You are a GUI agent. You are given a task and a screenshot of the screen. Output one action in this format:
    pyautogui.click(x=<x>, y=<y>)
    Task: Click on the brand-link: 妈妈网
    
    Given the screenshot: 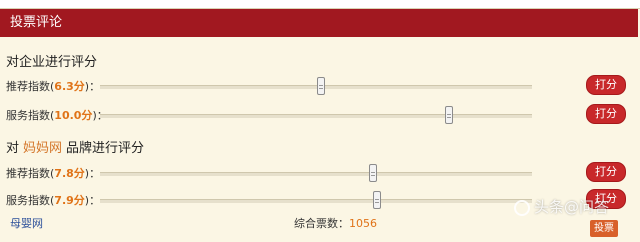 What is the action you would take?
    pyautogui.click(x=42, y=148)
    